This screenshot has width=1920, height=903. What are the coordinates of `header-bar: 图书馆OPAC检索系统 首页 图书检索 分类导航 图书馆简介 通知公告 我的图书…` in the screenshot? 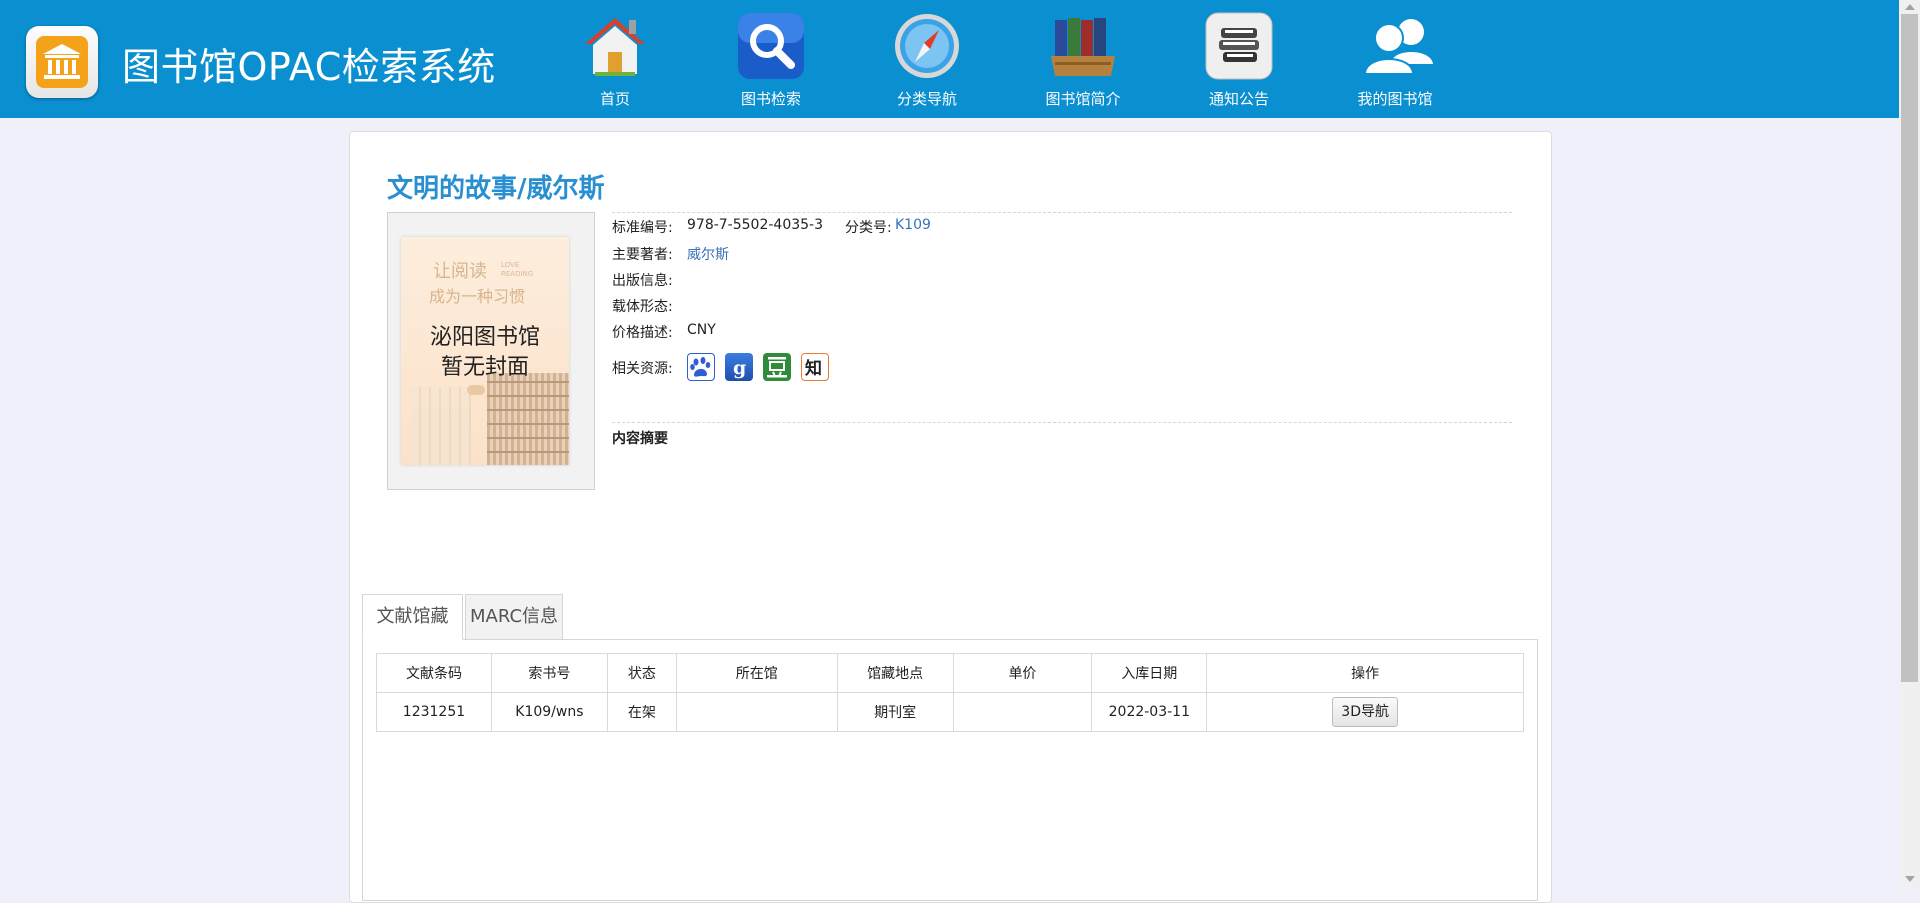 It's located at (949, 59).